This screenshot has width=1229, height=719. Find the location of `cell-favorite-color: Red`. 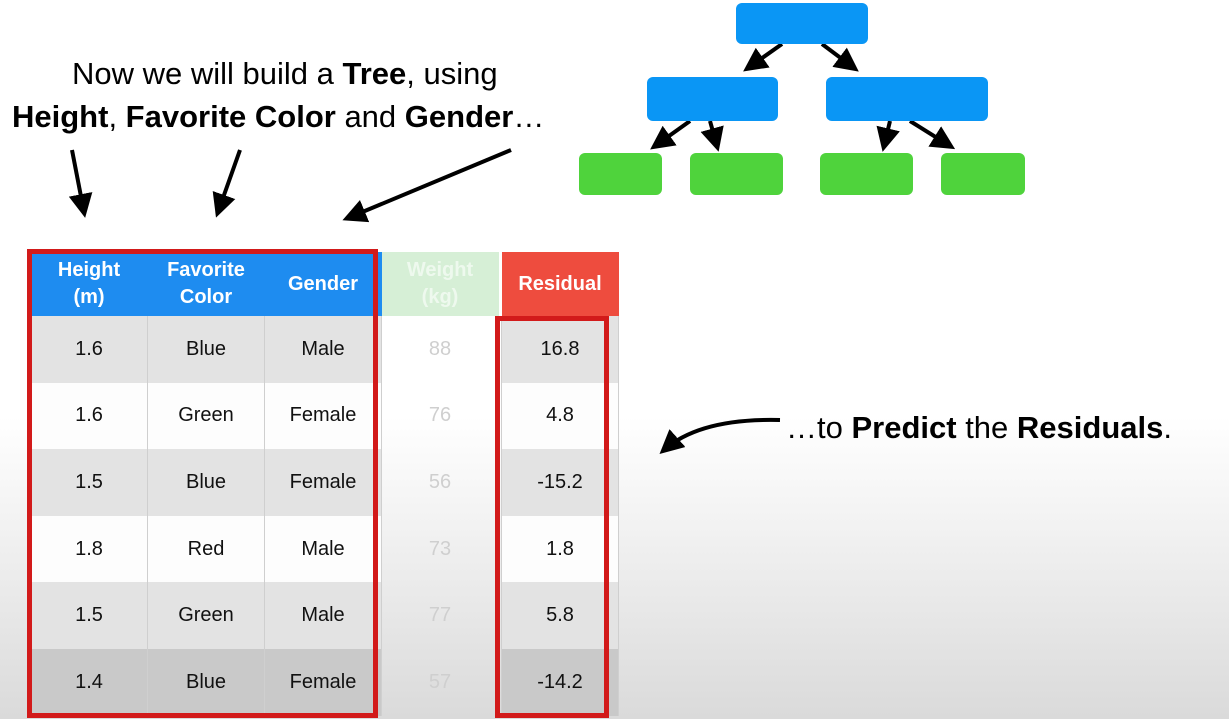

cell-favorite-color: Red is located at coordinates (206, 549).